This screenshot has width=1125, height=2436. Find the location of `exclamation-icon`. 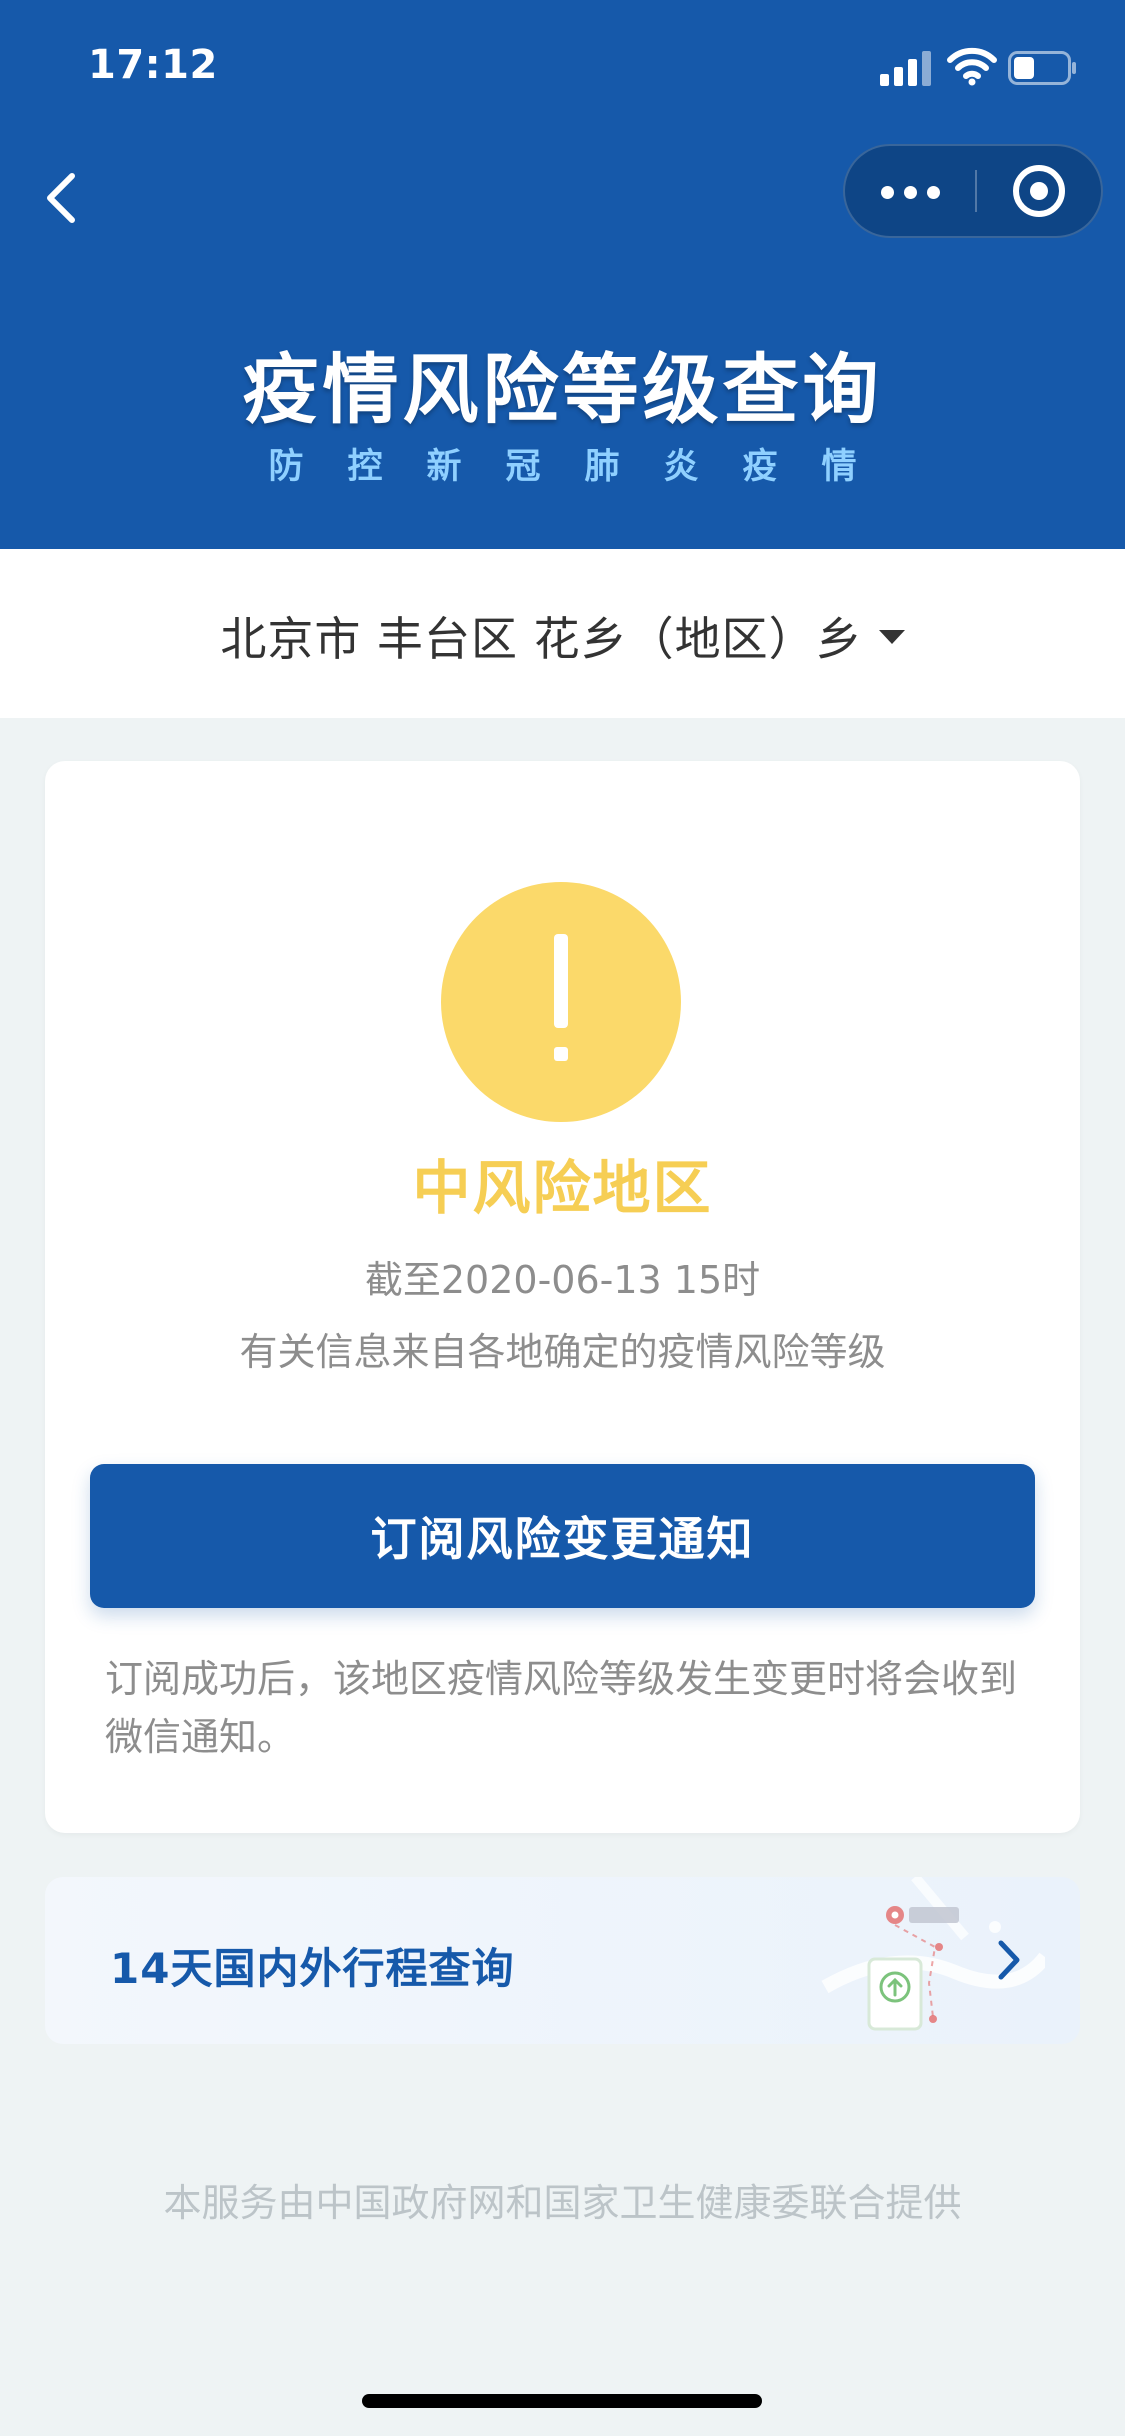

exclamation-icon is located at coordinates (561, 1002).